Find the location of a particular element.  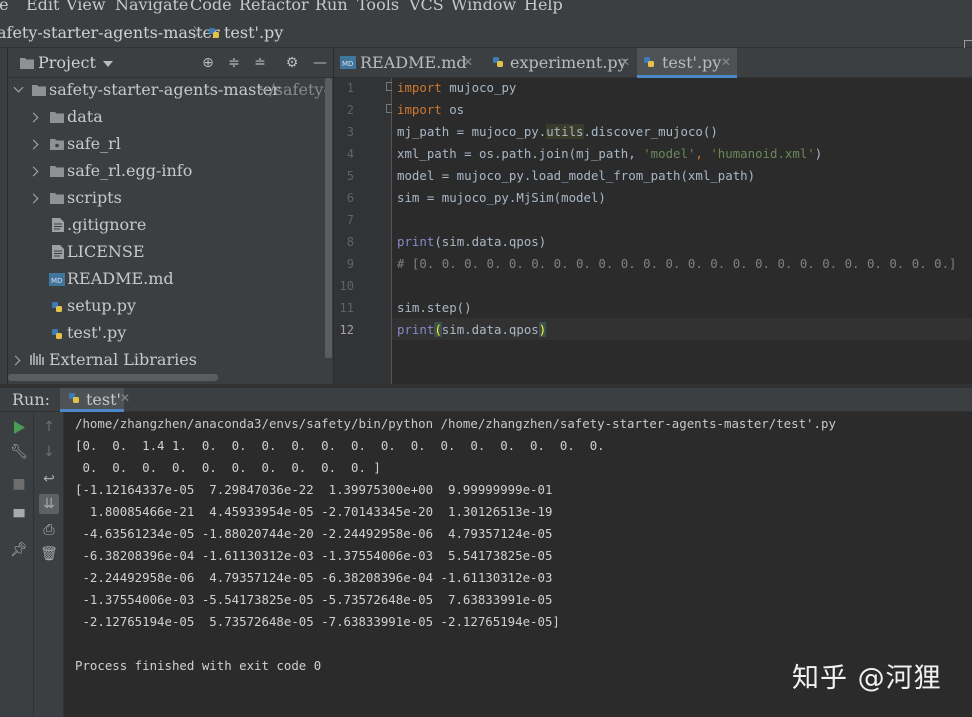

line-number-current: 12 is located at coordinates (346, 330).